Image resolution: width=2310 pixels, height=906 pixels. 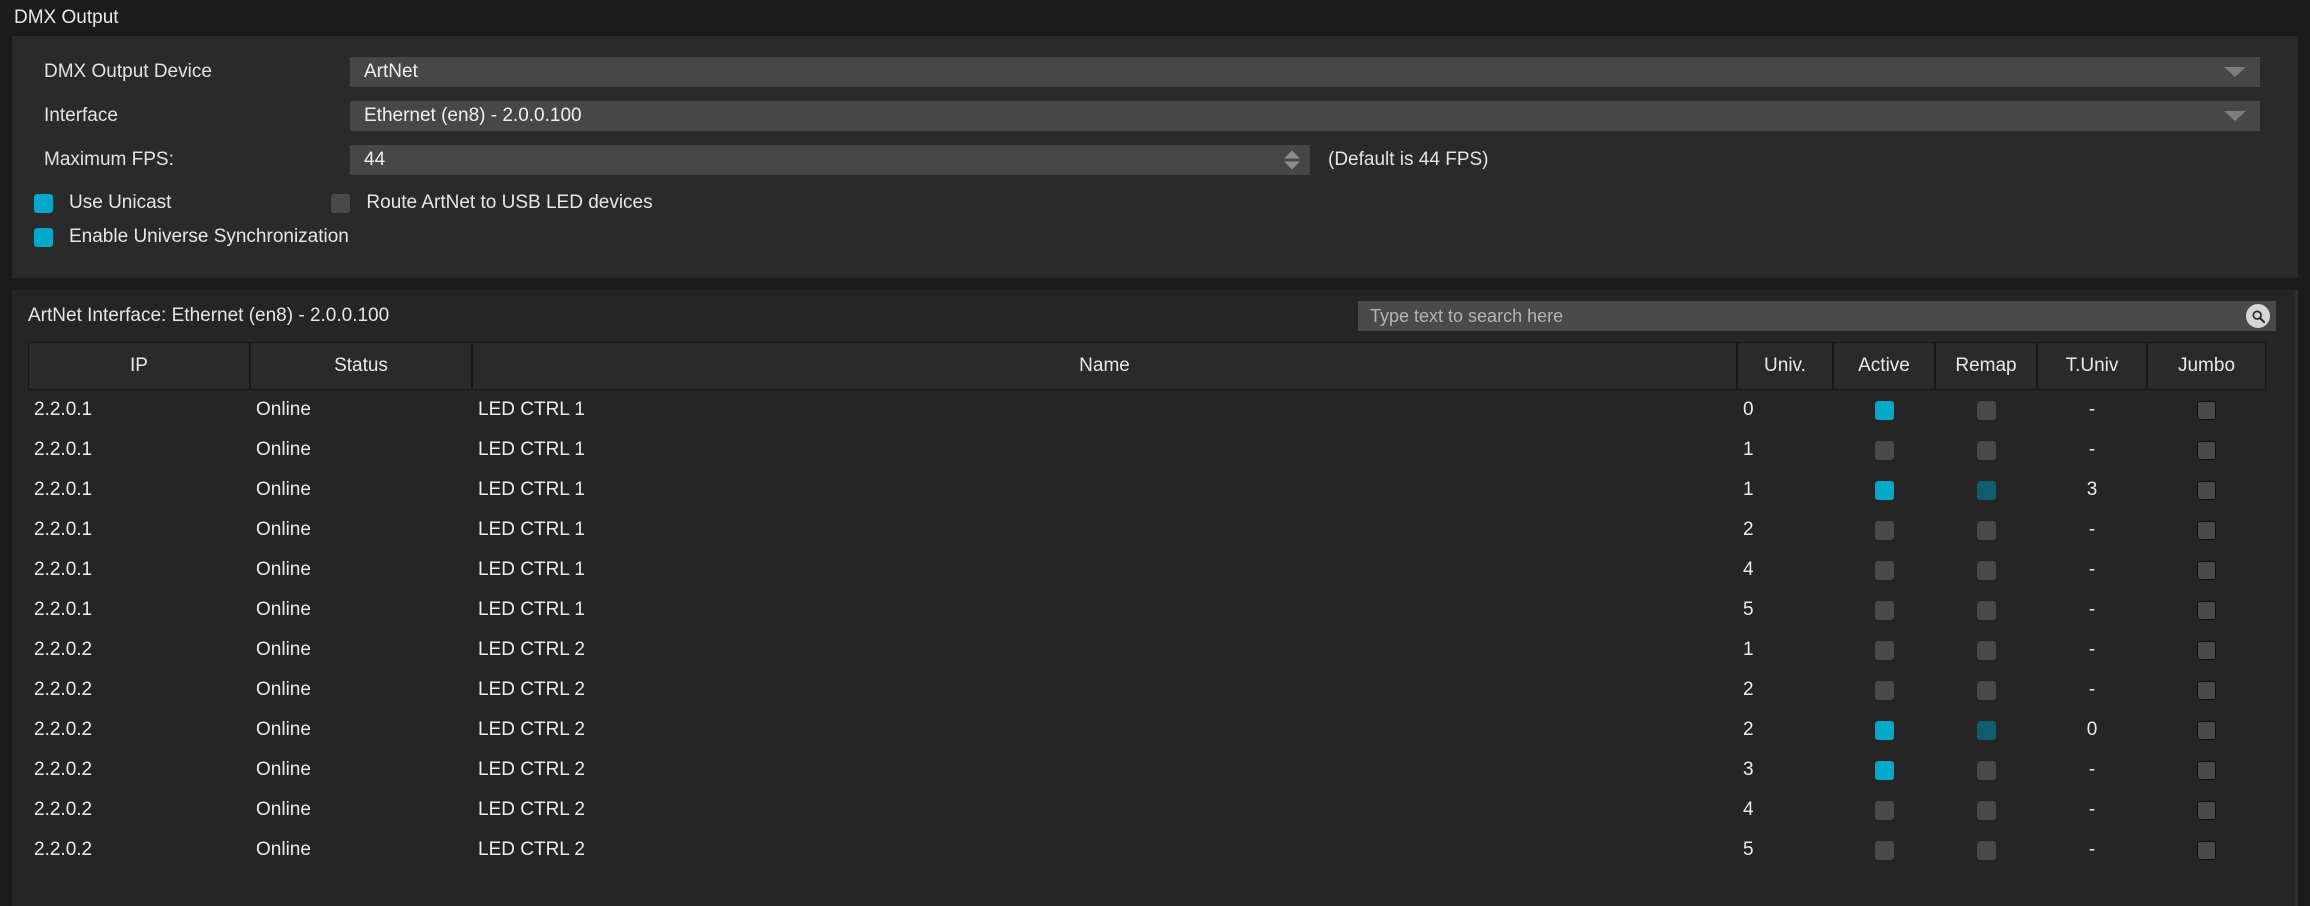 I want to click on column-header-name: Name, so click(x=1104, y=366).